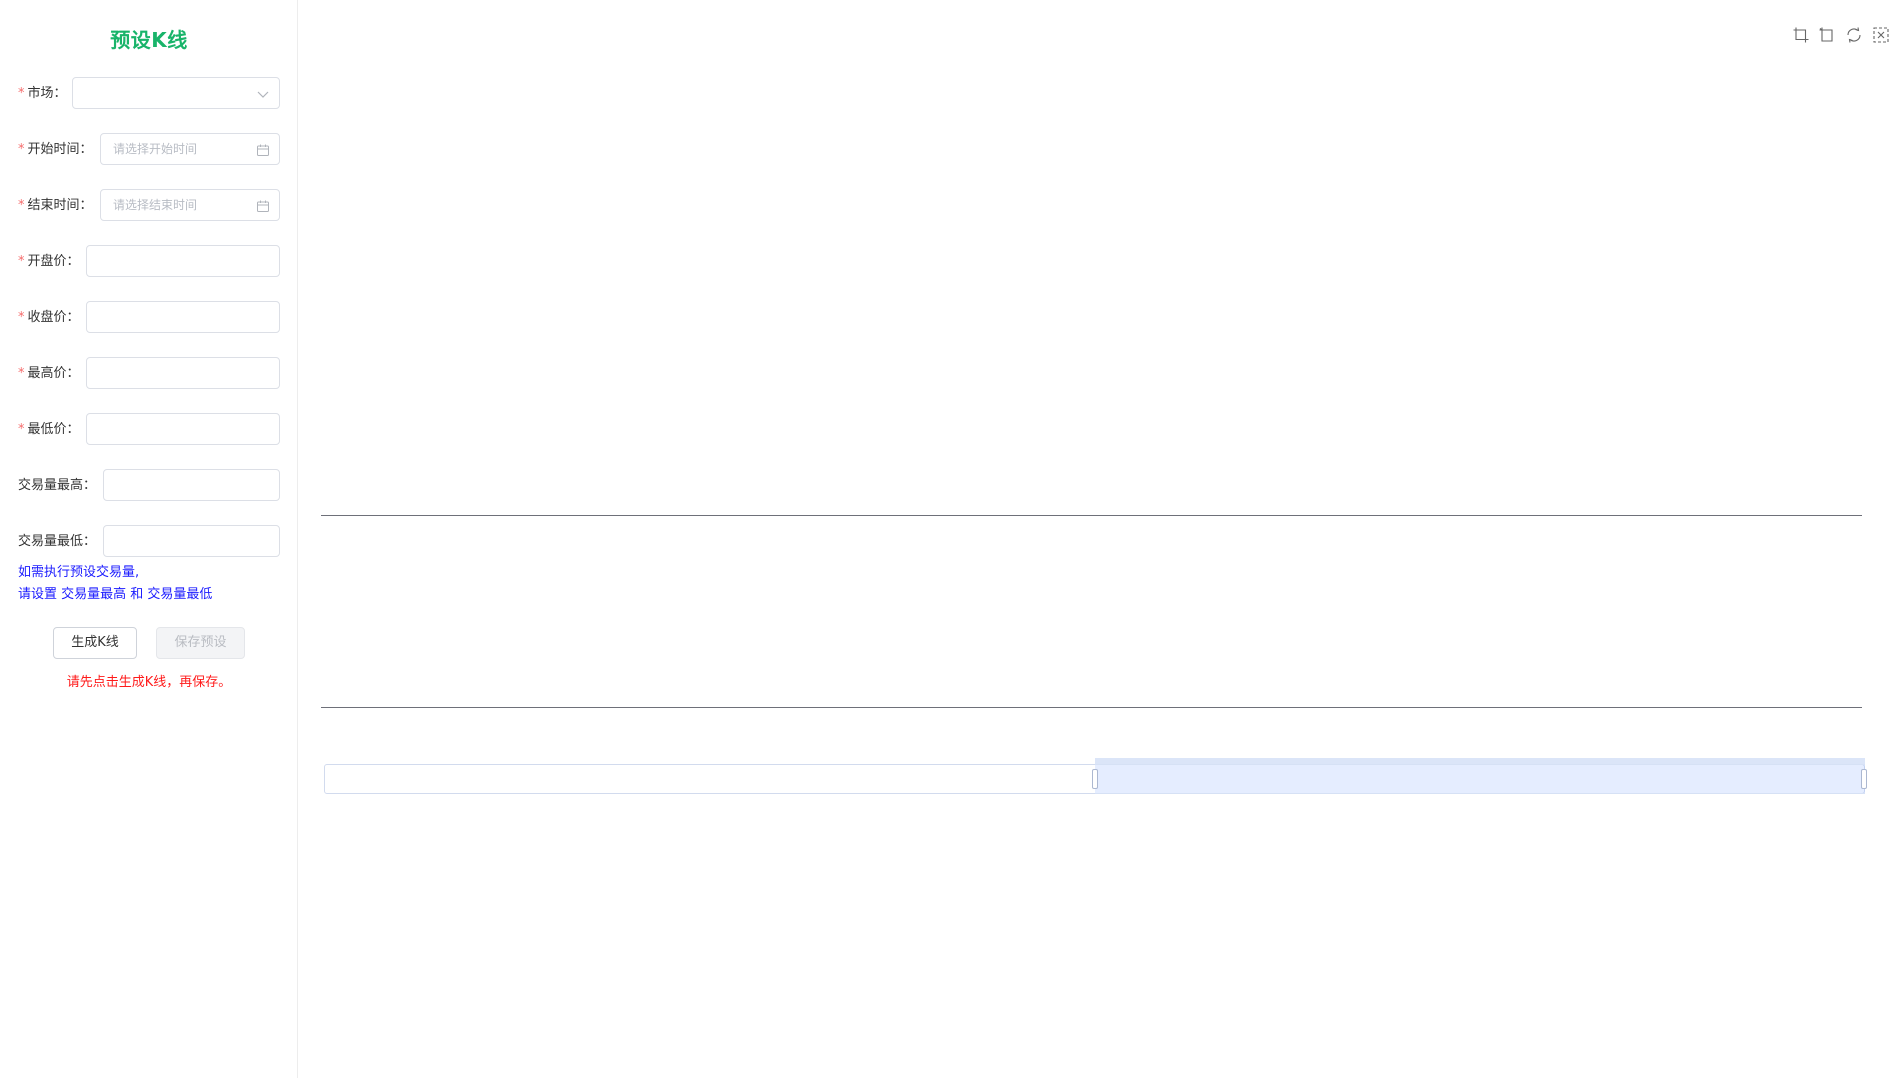 This screenshot has height=1078, width=1904. I want to click on open-price-input, so click(183, 261).